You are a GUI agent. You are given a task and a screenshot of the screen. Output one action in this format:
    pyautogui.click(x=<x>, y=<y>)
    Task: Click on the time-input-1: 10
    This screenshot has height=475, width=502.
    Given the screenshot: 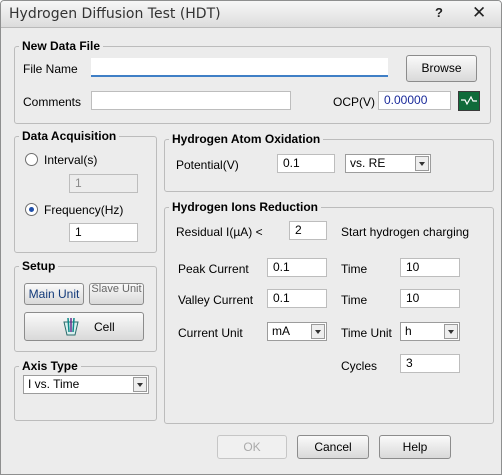 What is the action you would take?
    pyautogui.click(x=430, y=267)
    